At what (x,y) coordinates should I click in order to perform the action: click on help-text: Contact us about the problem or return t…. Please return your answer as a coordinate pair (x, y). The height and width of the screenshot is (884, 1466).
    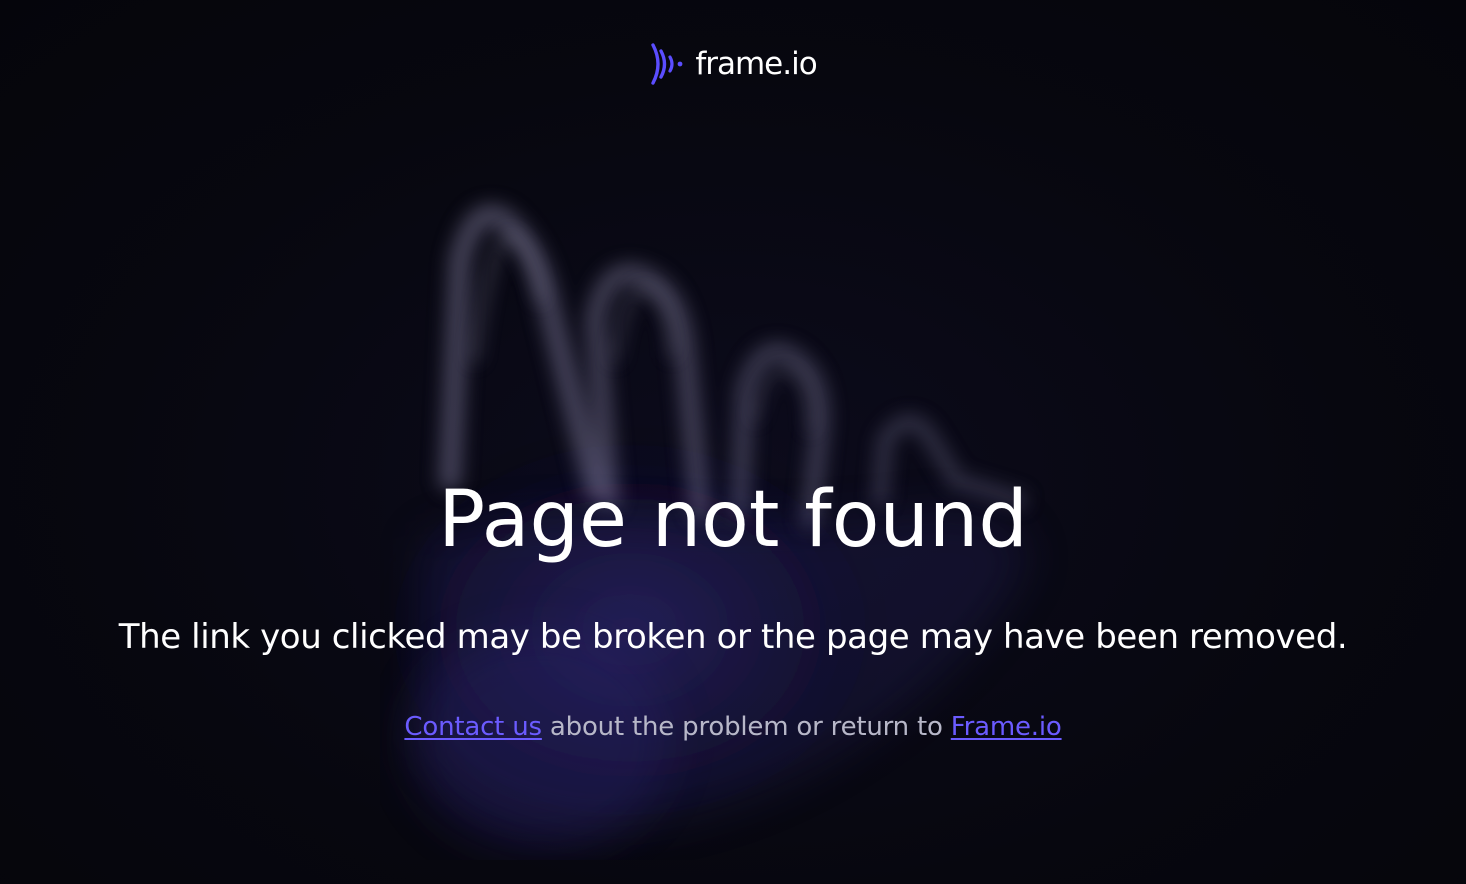
    Looking at the image, I should click on (733, 727).